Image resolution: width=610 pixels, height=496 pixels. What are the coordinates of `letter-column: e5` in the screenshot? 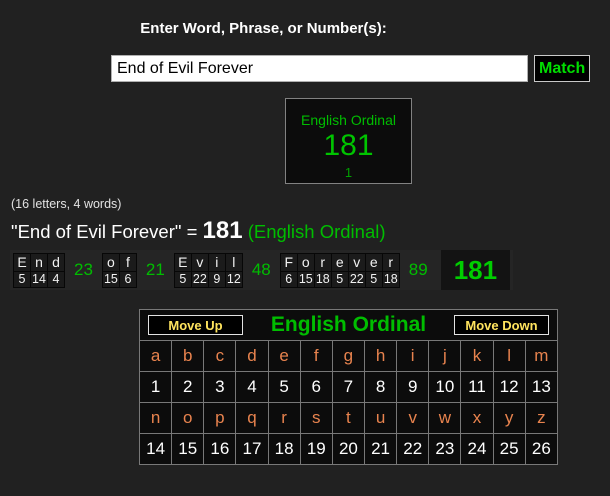 It's located at (339, 270).